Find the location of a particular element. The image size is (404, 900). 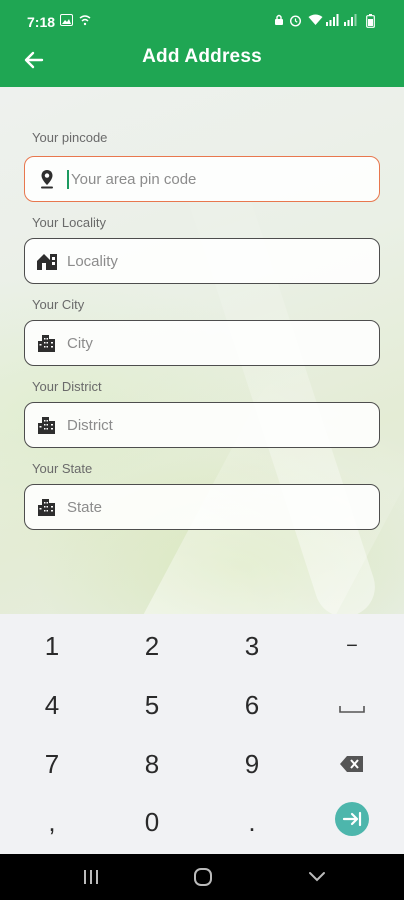

key-9: 9 is located at coordinates (252, 764).